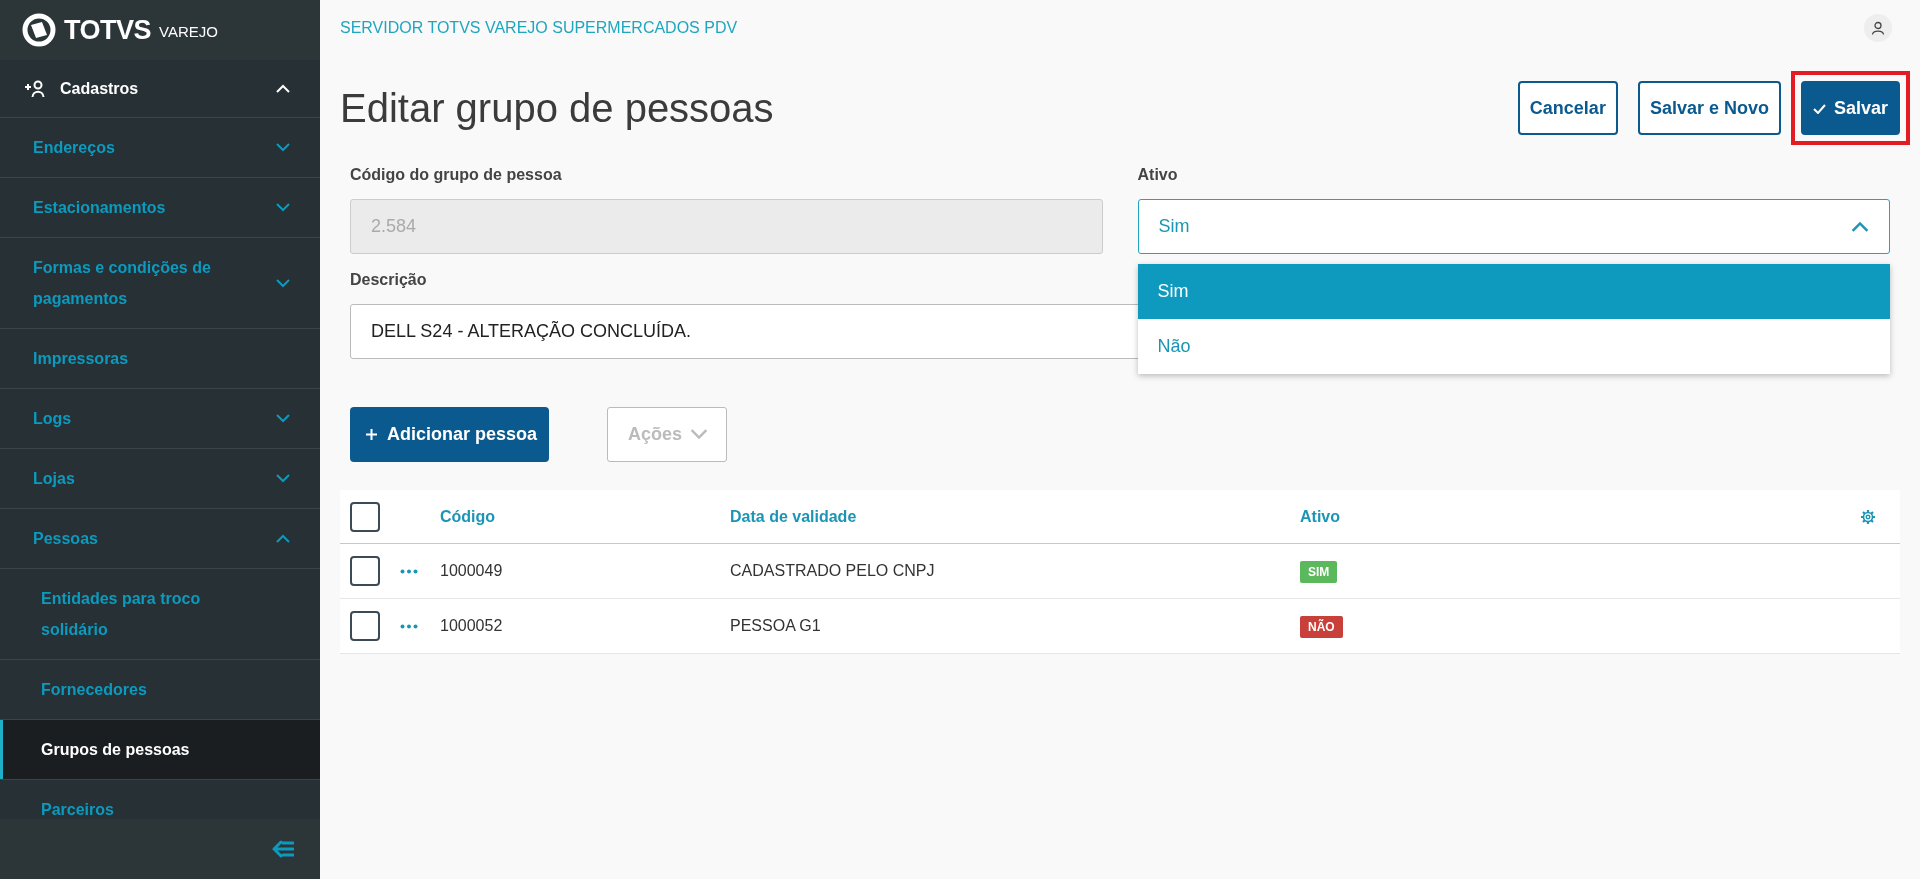  Describe the element at coordinates (35, 88) in the screenshot. I see `add-person-icon` at that location.